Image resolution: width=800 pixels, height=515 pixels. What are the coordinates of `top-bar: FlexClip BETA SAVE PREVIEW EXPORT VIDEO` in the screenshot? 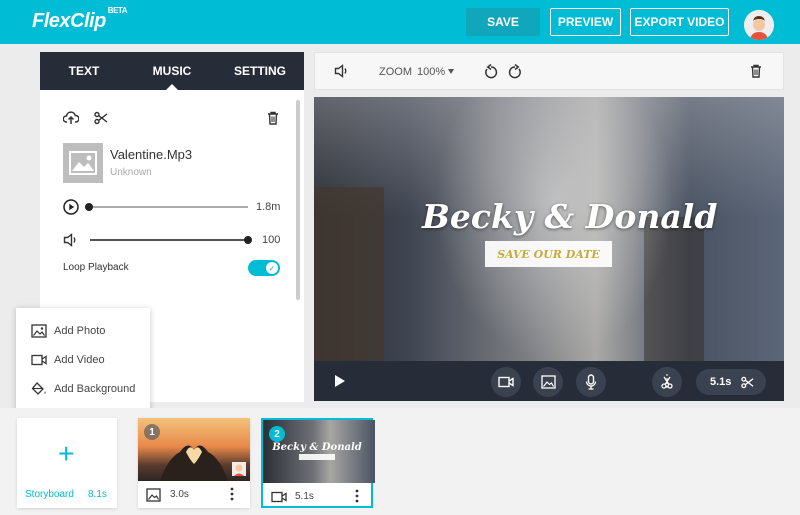 It's located at (400, 22).